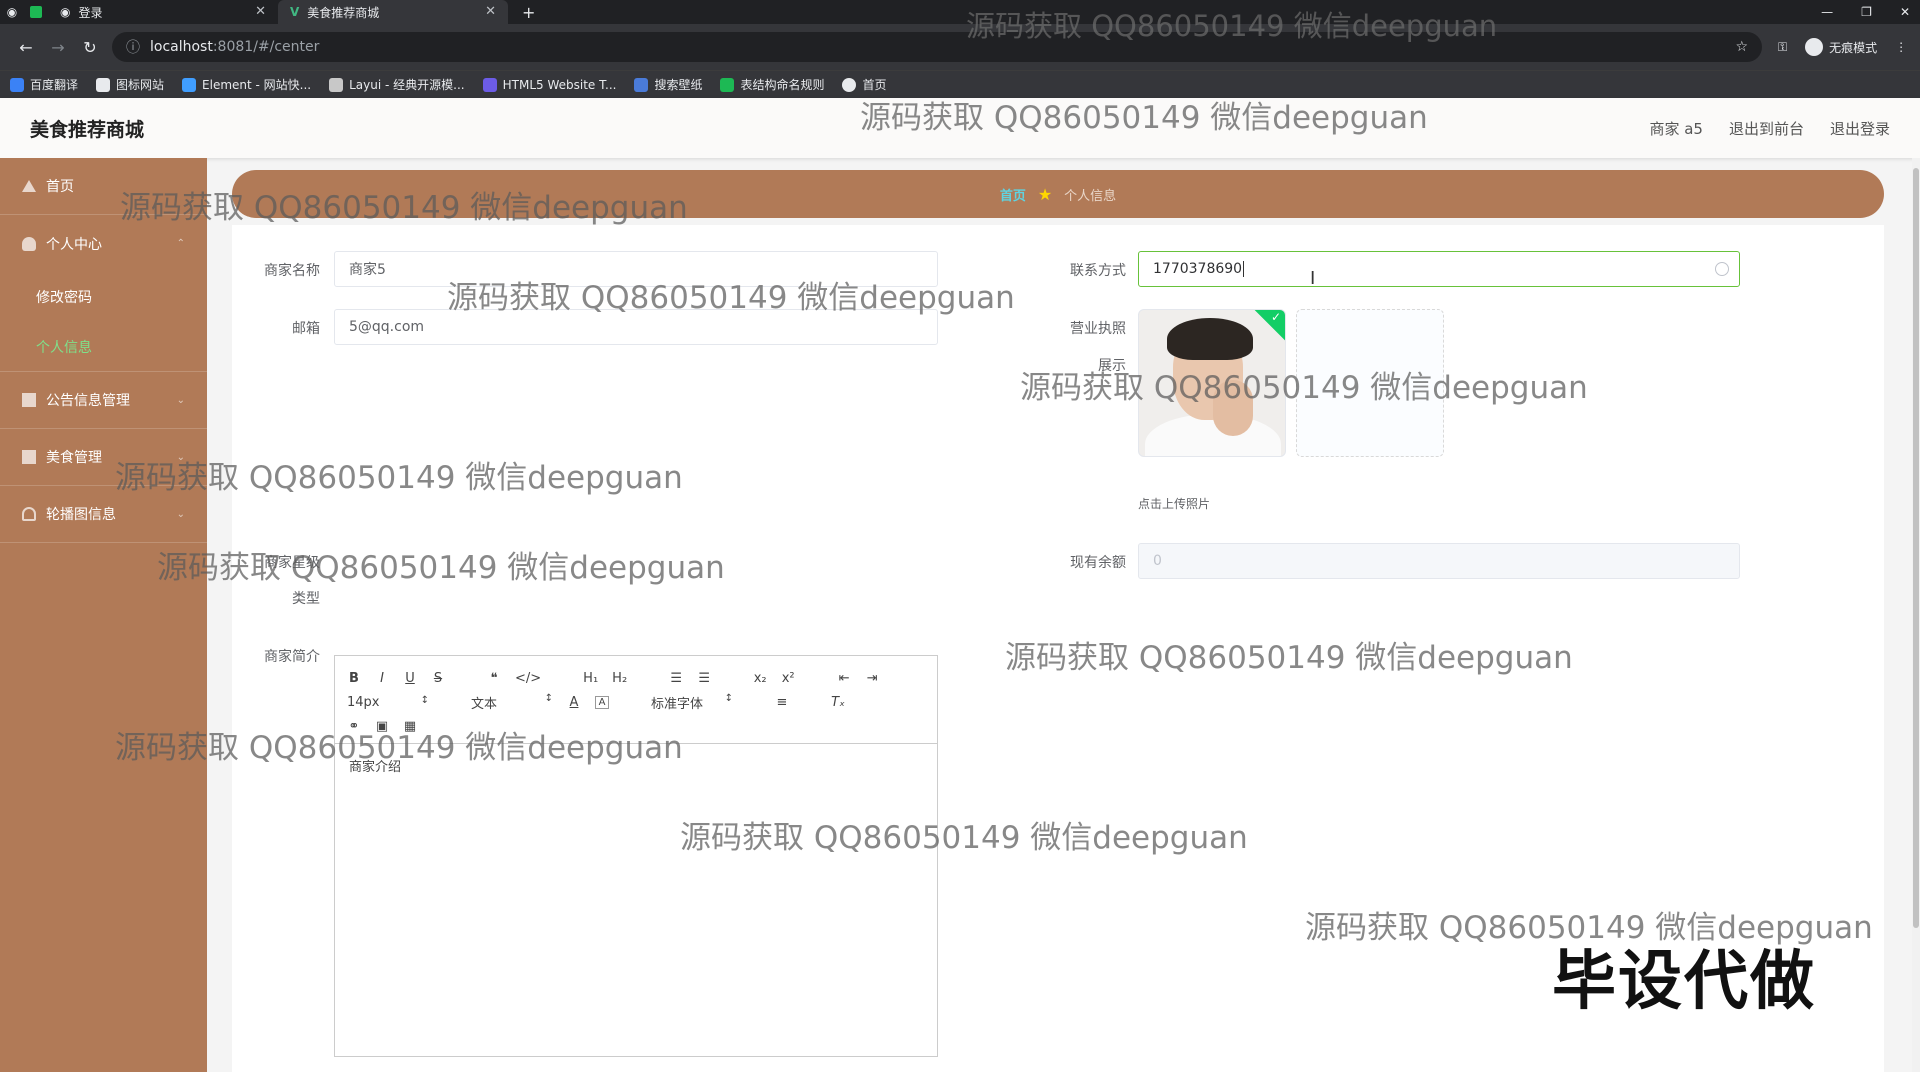  Describe the element at coordinates (772, 84) in the screenshot. I see `bookmark-item: 表结构命名规则` at that location.